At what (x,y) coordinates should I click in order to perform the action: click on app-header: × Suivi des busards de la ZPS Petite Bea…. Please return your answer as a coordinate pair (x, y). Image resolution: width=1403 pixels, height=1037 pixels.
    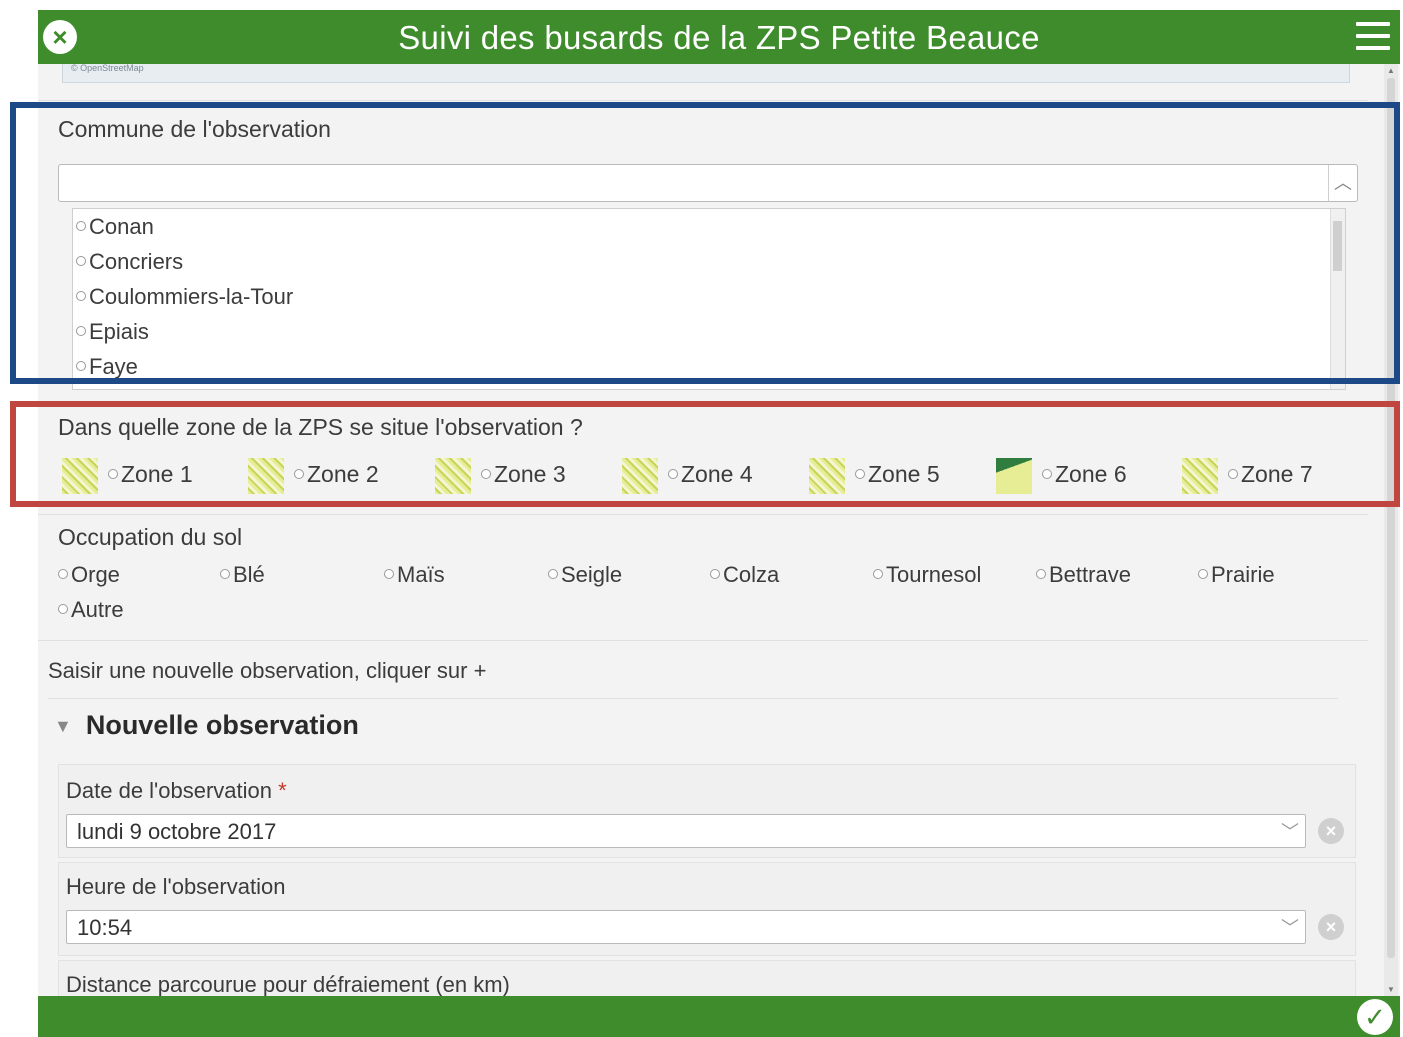
    Looking at the image, I should click on (719, 37).